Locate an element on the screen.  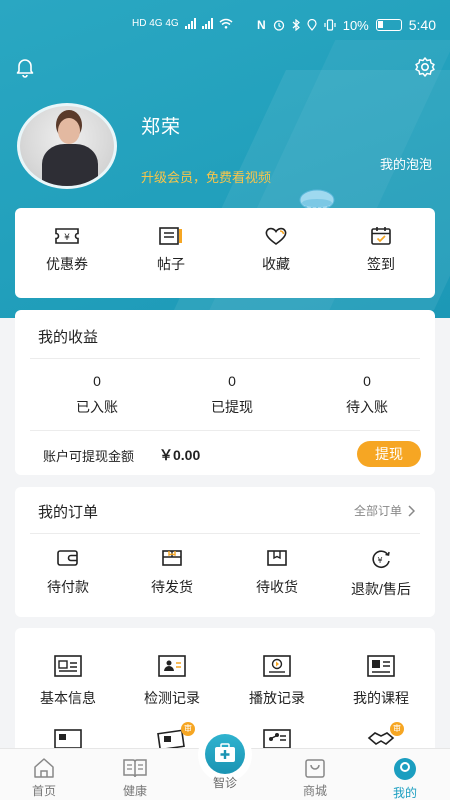
tab-mine: 我的 is located at coordinates (405, 778).